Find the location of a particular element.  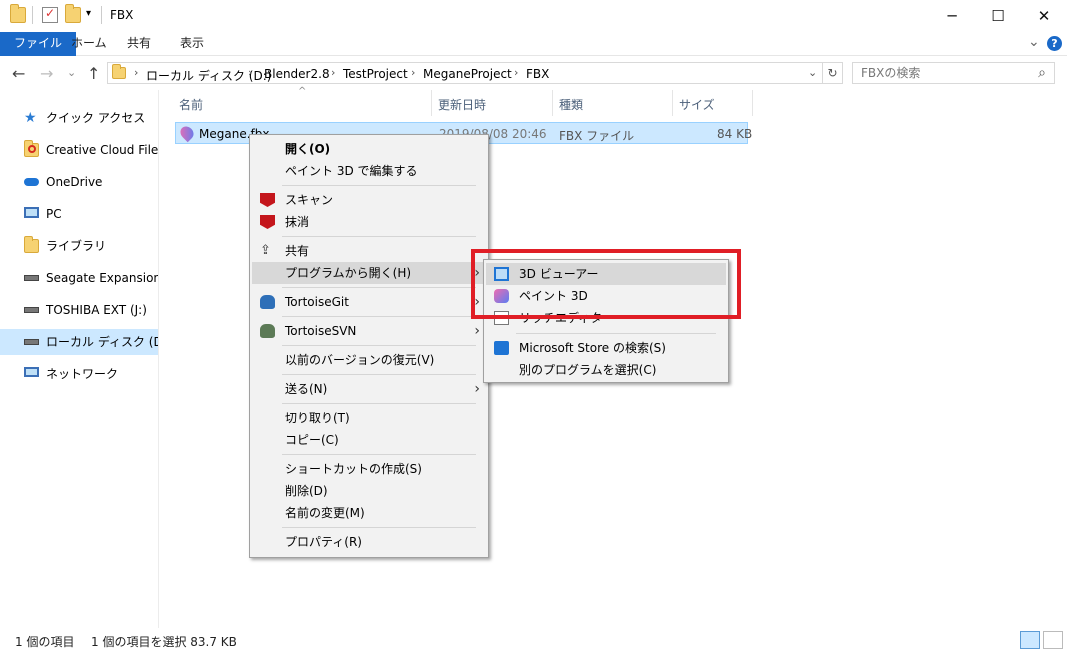

sidebar-item-quick-access: ★ クイック アクセス is located at coordinates (79, 118).